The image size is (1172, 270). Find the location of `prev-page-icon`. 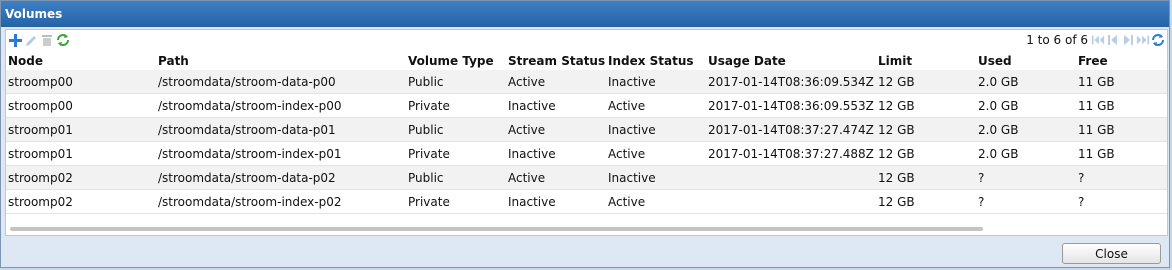

prev-page-icon is located at coordinates (1113, 40).